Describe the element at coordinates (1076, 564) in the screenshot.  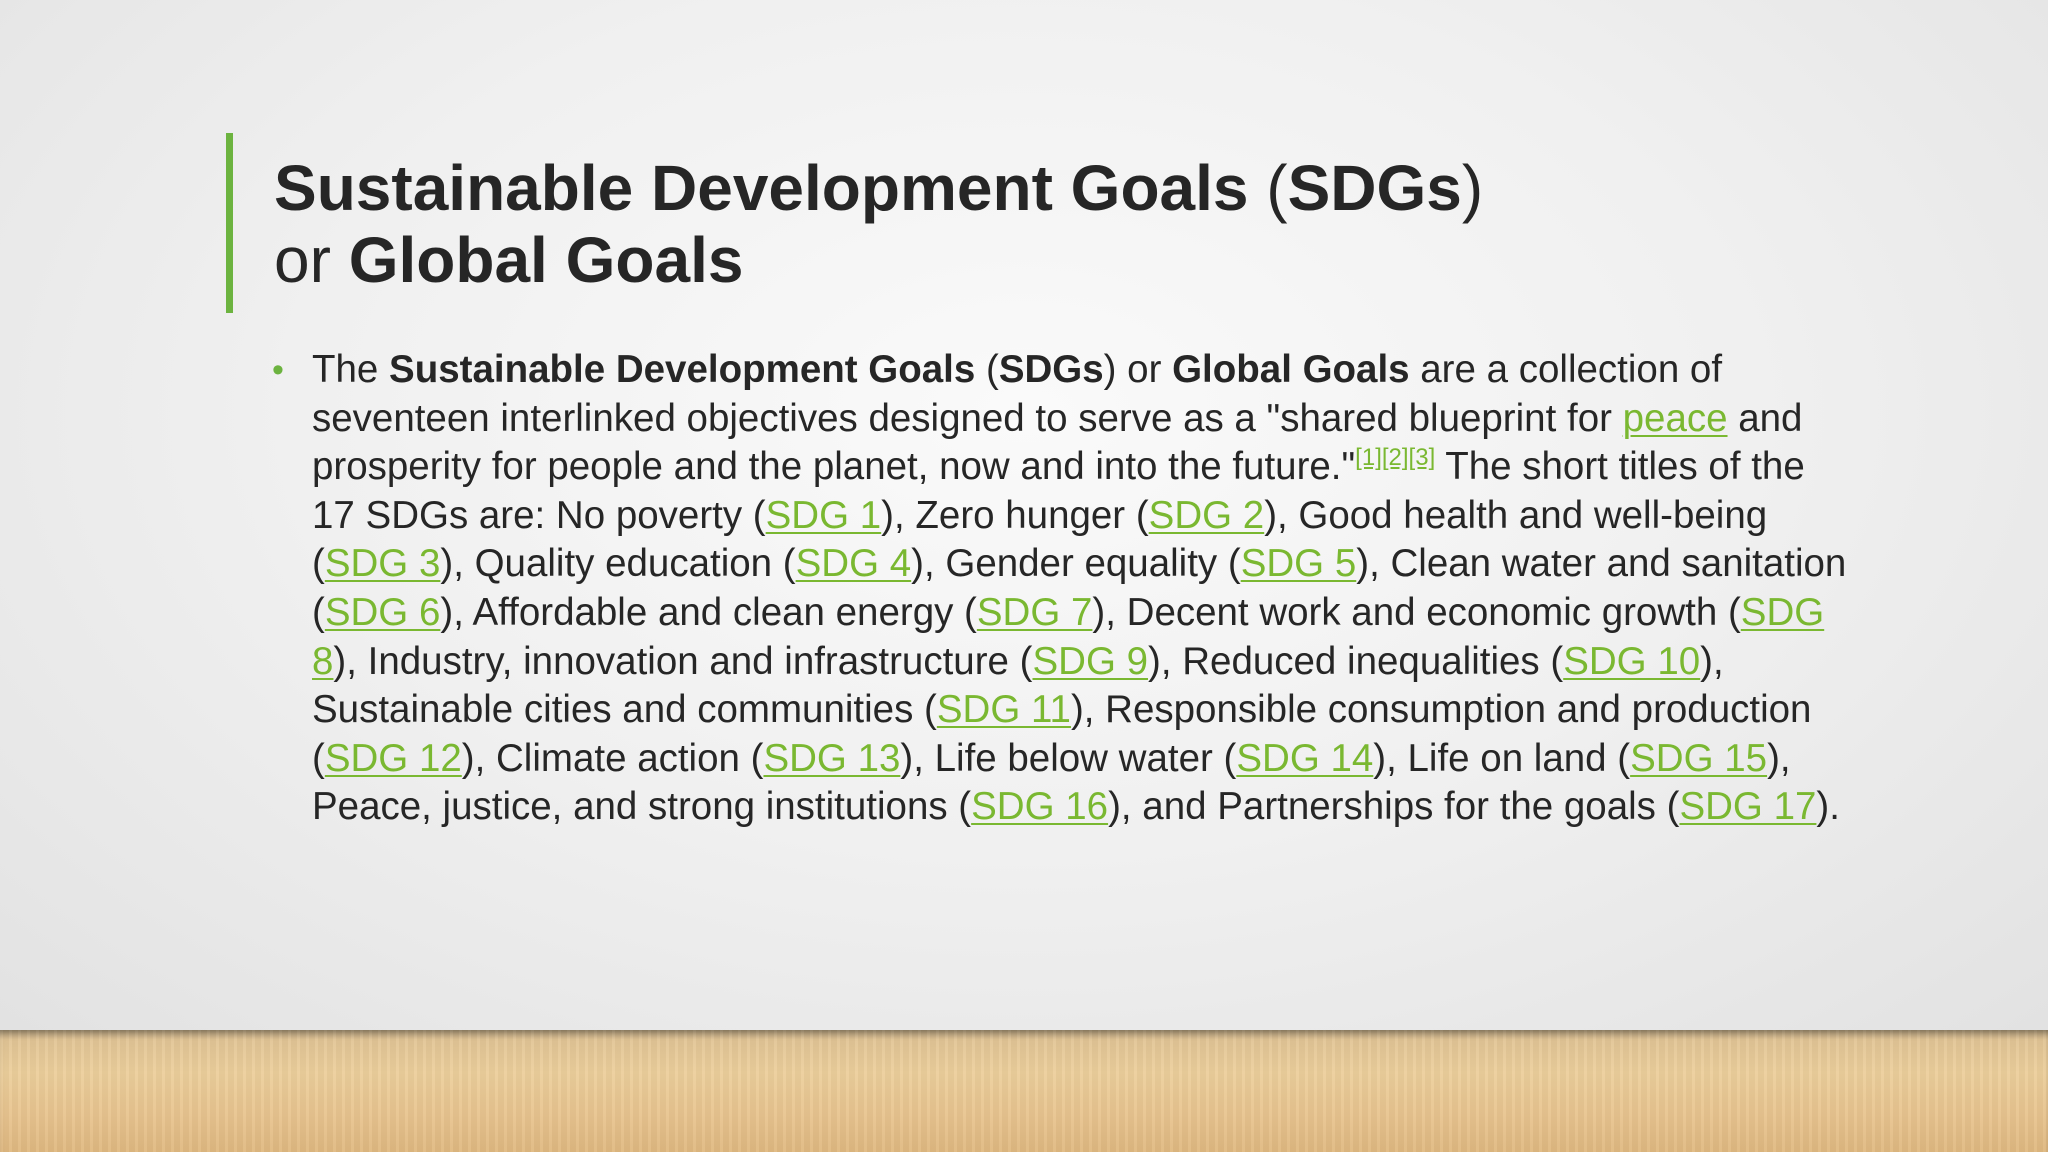
I see `body-text: ), Gender equality (` at that location.